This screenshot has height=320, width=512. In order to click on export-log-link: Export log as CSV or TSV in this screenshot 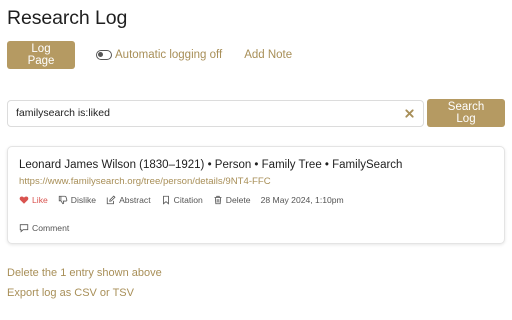, I will do `click(70, 293)`.